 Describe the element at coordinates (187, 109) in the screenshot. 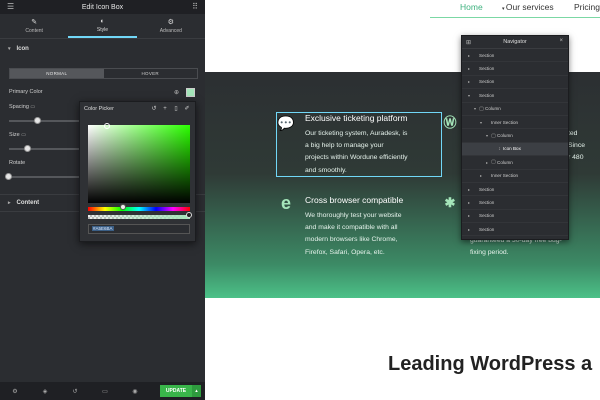

I see `eyedropper-icon: ✐` at that location.